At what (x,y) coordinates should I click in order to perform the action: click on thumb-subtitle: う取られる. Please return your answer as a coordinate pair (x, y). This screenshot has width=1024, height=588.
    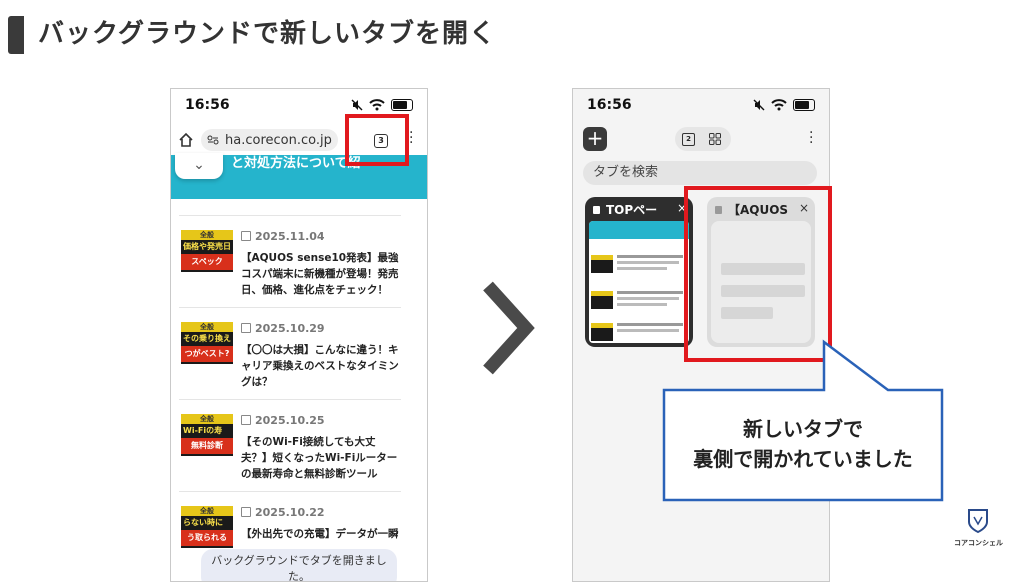
    Looking at the image, I should click on (207, 538).